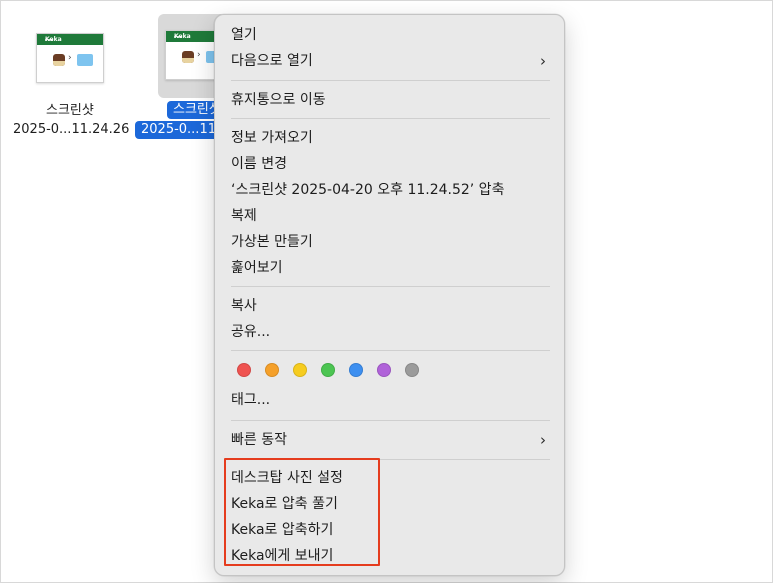 The image size is (773, 583). What do you see at coordinates (85, 60) in the screenshot?
I see `folder-icon` at bounding box center [85, 60].